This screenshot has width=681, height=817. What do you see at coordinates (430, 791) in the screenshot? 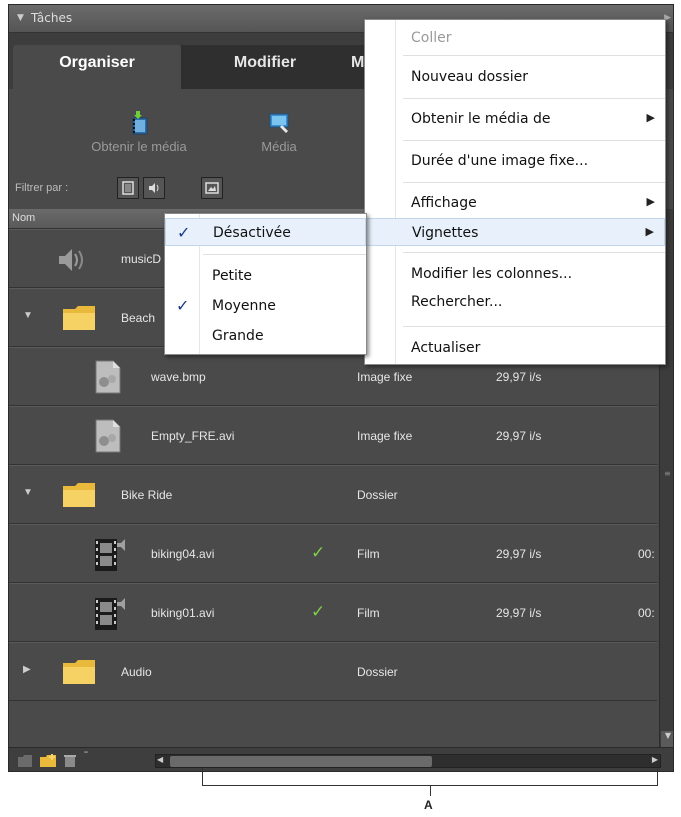
I see `callout-stem` at bounding box center [430, 791].